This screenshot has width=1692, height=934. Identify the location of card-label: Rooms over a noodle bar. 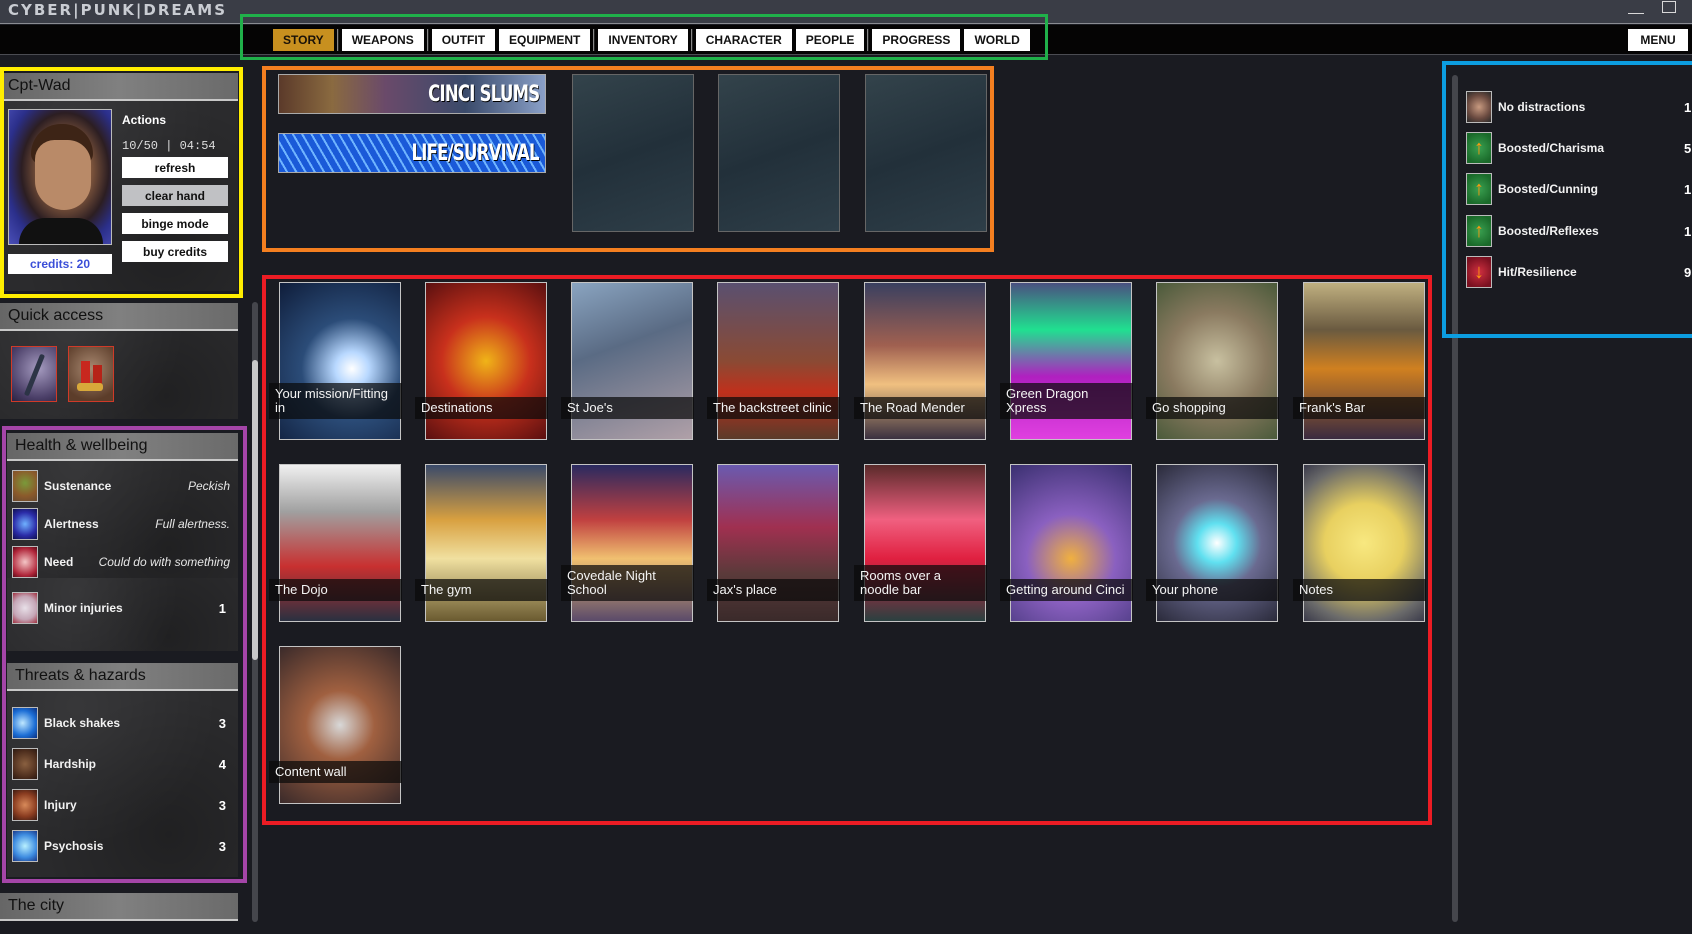
(920, 583).